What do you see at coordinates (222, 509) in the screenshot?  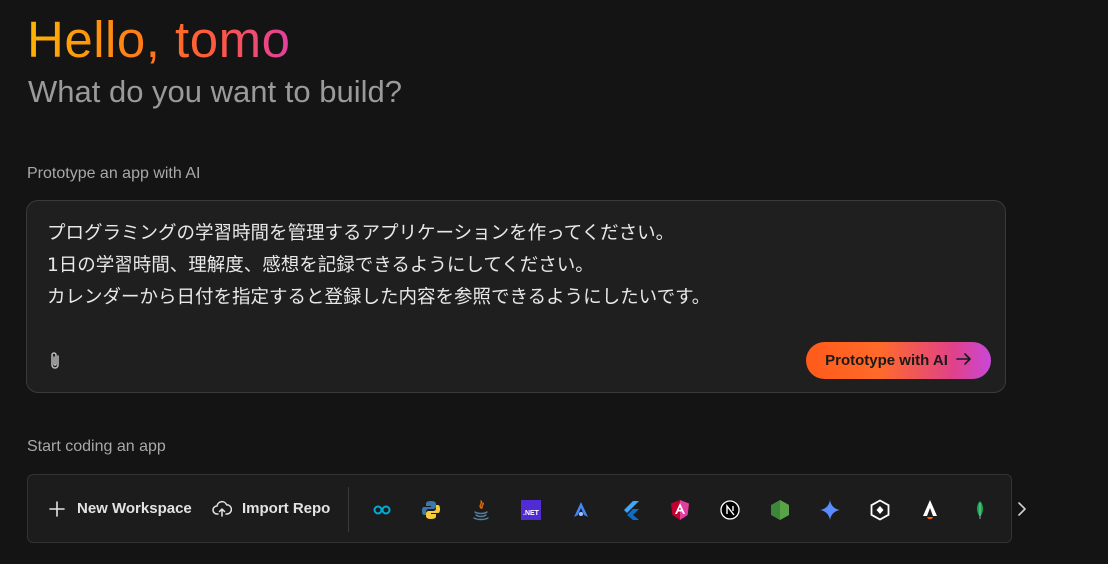 I see `cloud-upload-icon` at bounding box center [222, 509].